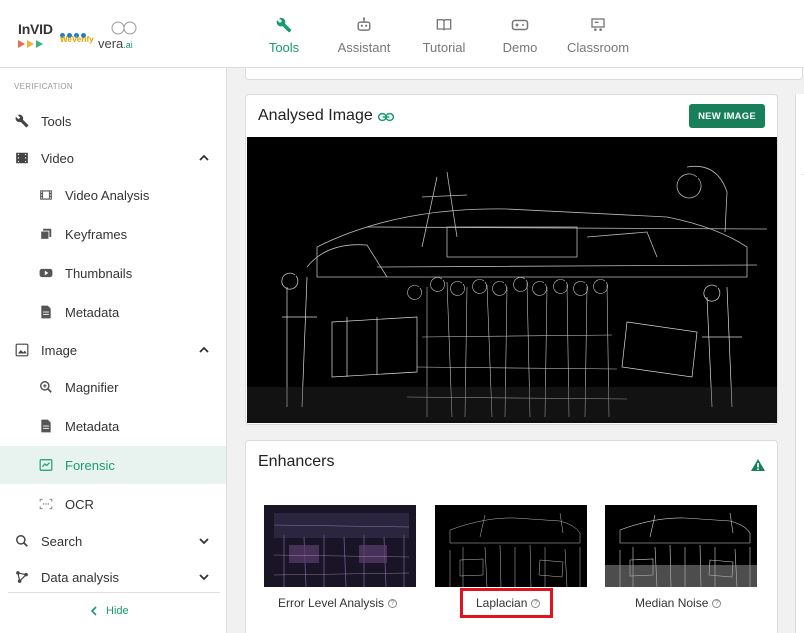 The image size is (804, 633). Describe the element at coordinates (315, 115) in the screenshot. I see `analysed-image-title: Analysed Image` at that location.